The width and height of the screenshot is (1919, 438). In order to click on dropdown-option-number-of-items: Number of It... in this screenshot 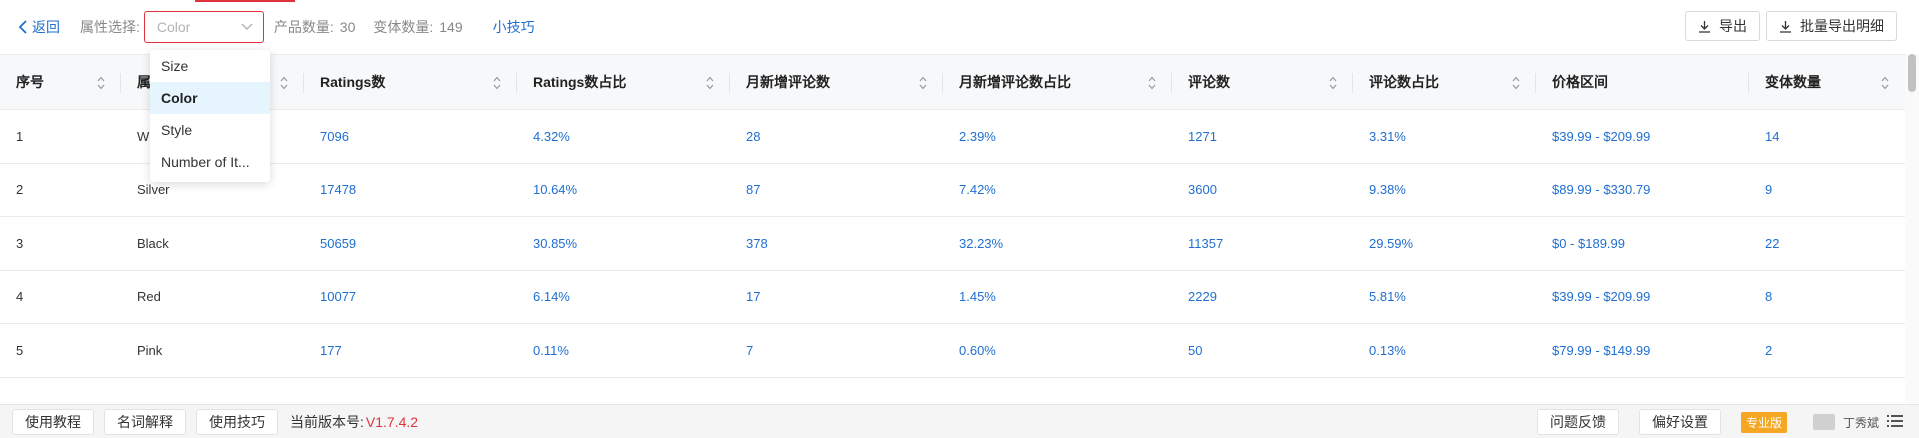, I will do `click(210, 162)`.